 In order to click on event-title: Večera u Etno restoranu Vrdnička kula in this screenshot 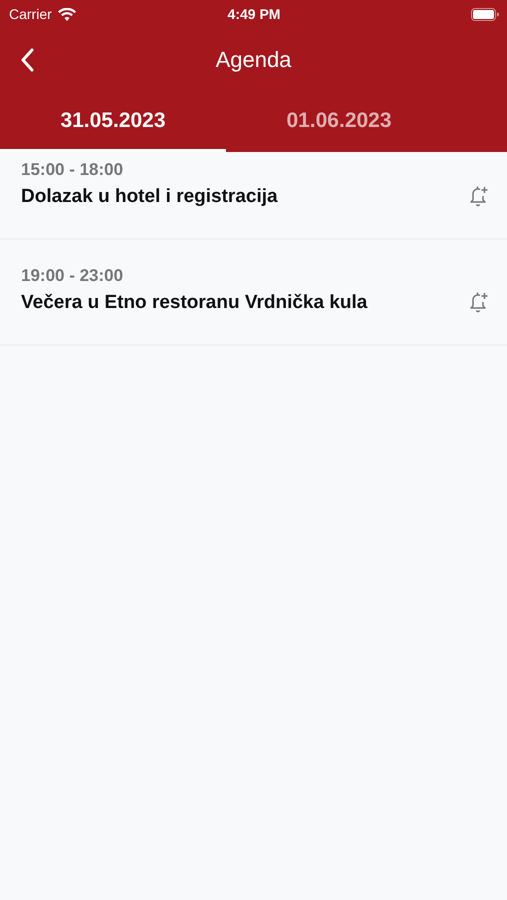, I will do `click(194, 303)`.